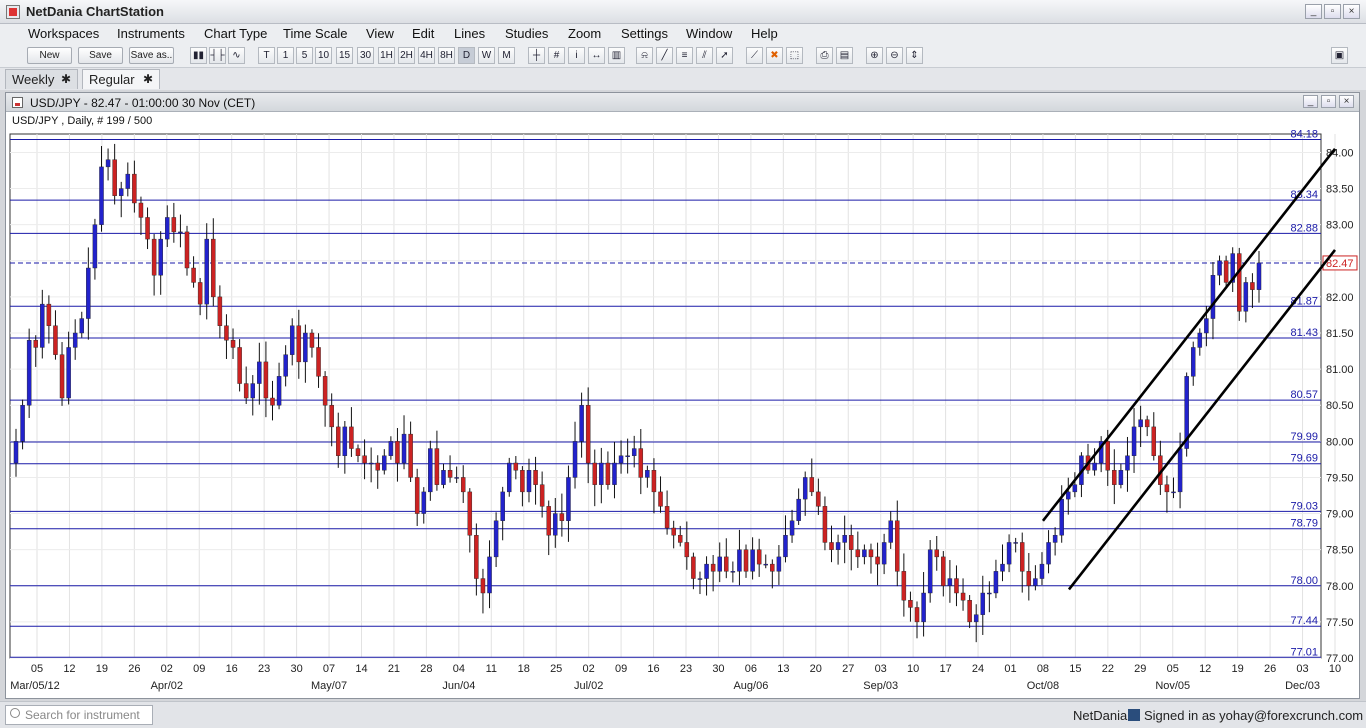 This screenshot has height=728, width=1366. What do you see at coordinates (1238, 669) in the screenshot?
I see `x-tick-label: 19` at bounding box center [1238, 669].